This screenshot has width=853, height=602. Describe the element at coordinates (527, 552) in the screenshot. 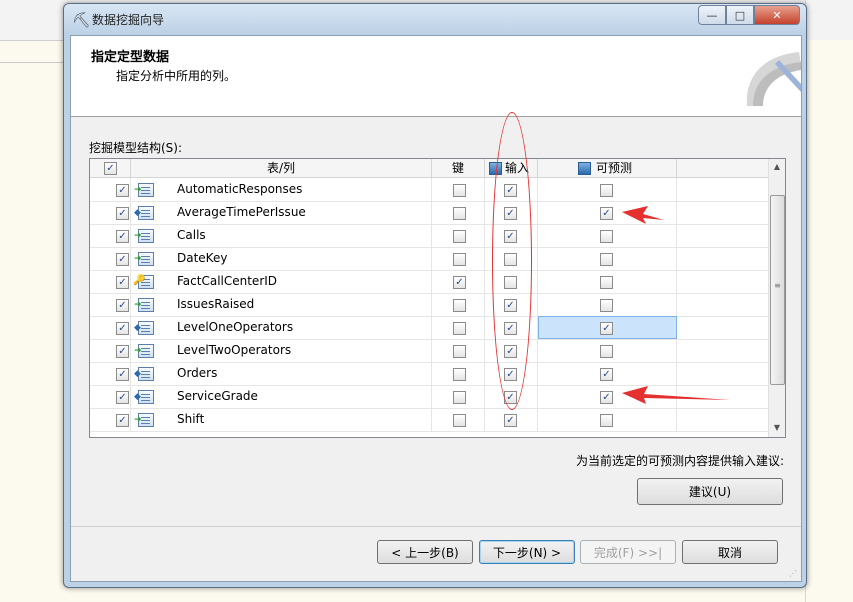

I see `next-button: 下一步(N) >` at that location.